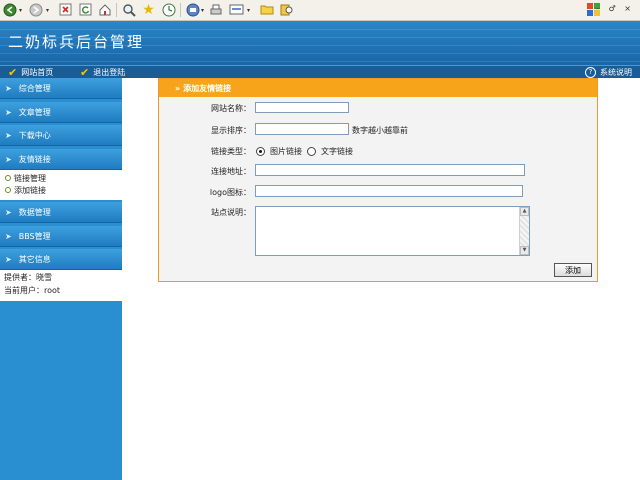  Describe the element at coordinates (61, 212) in the screenshot. I see `sidebar-item-data: ➤ 数据管理` at that location.